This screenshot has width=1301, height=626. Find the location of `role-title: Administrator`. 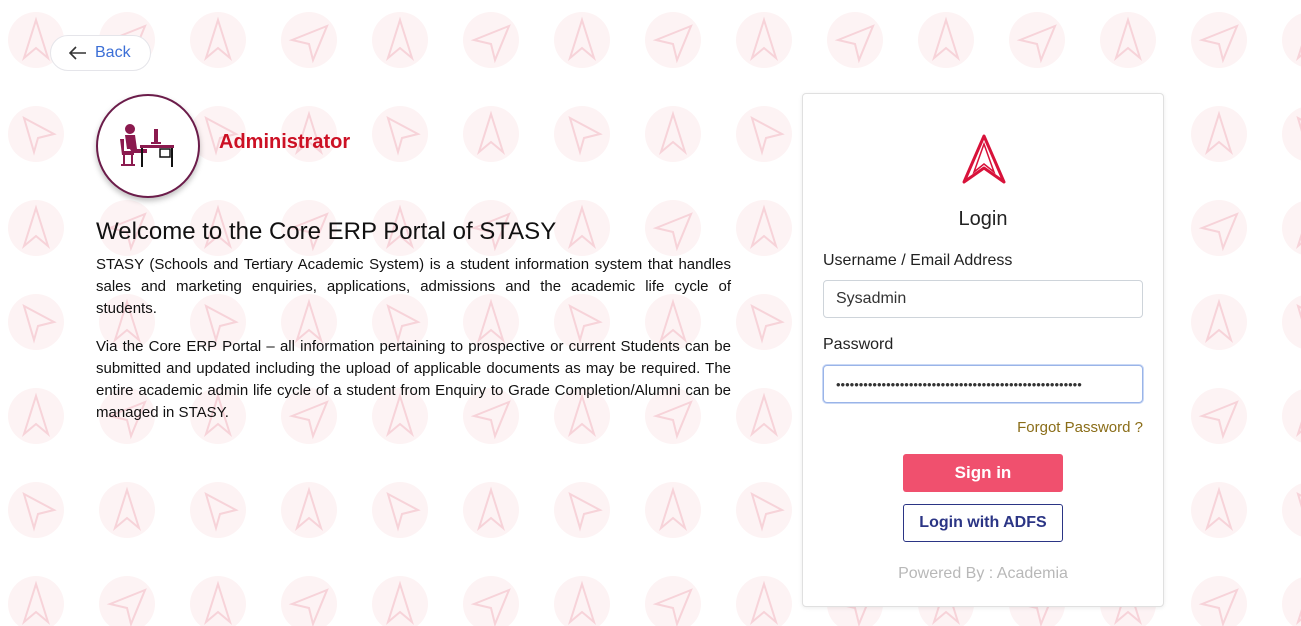

role-title: Administrator is located at coordinates (285, 142).